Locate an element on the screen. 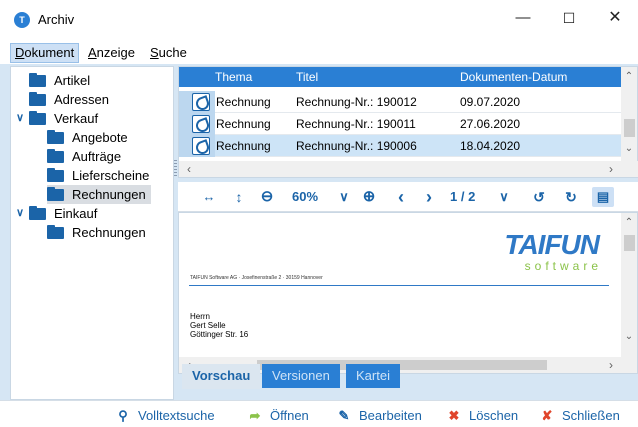 The image size is (638, 427). menu-suche: Suche is located at coordinates (168, 53).